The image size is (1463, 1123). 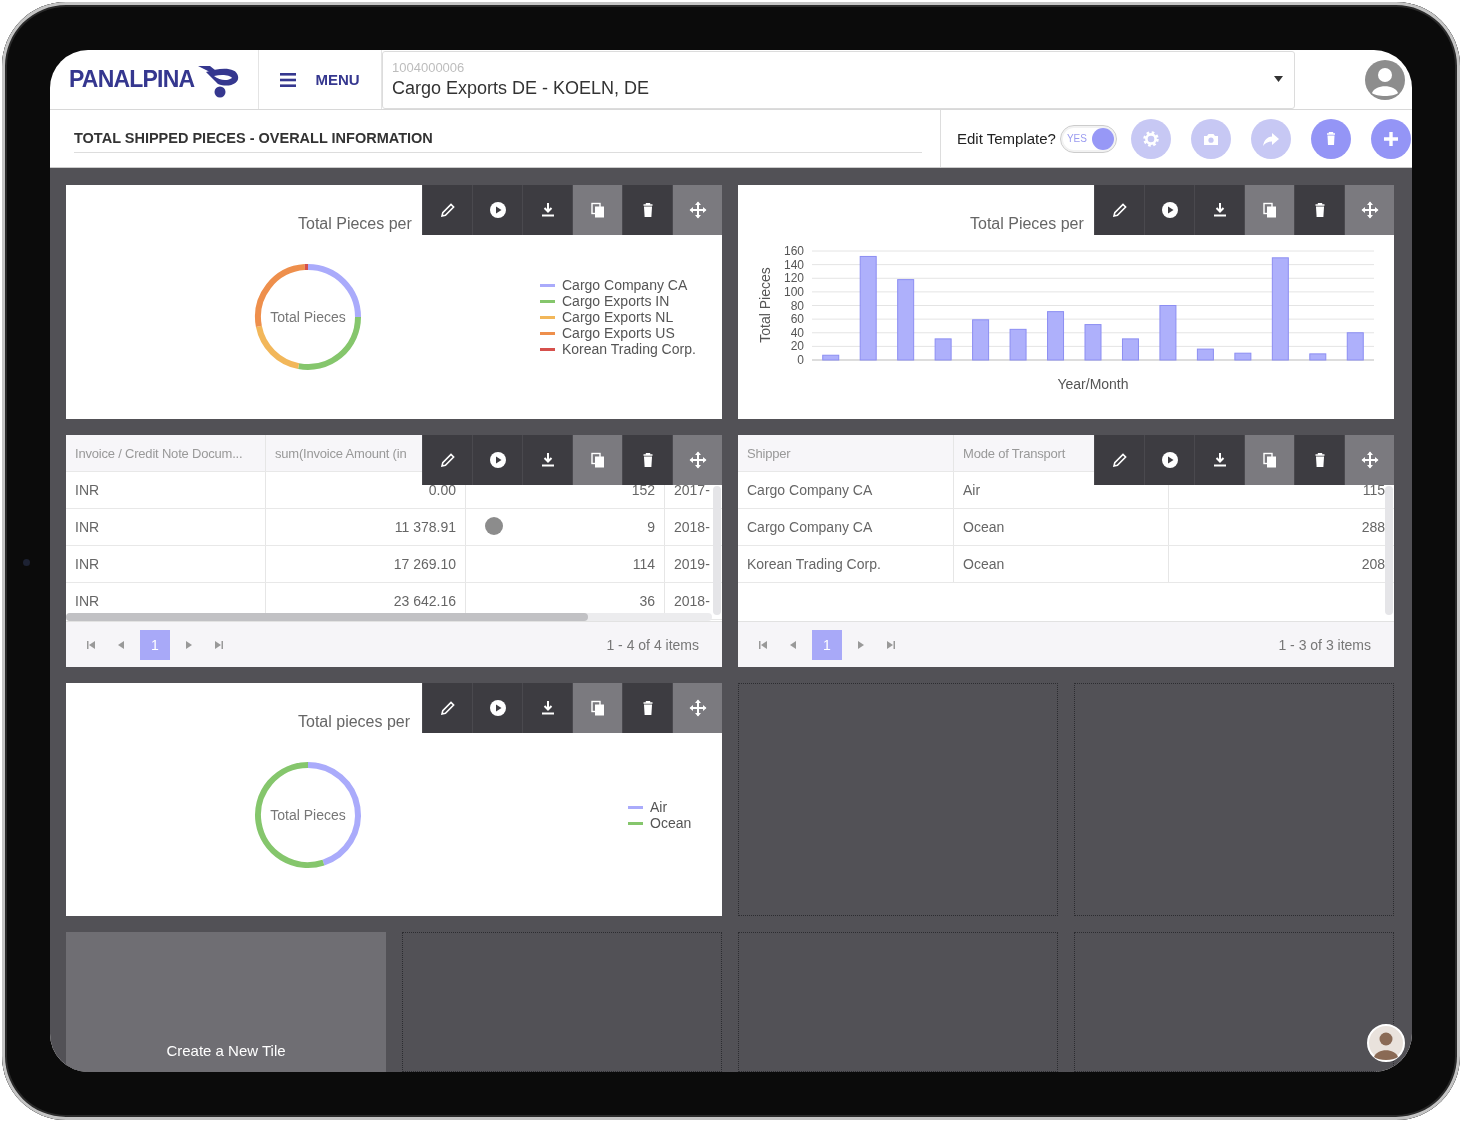 I want to click on axis-title: Total Pieces, so click(x=765, y=305).